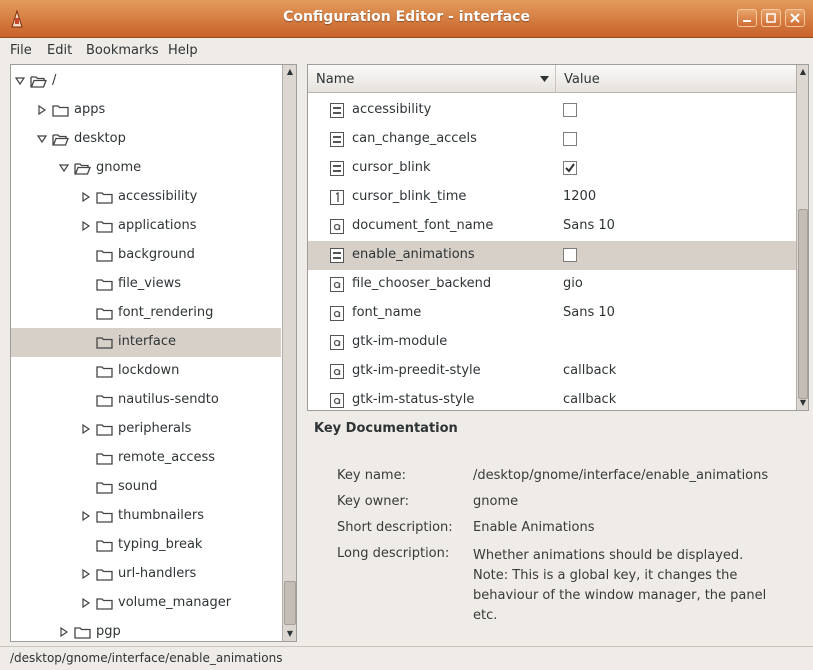  Describe the element at coordinates (570, 168) in the screenshot. I see `checkbox-checked` at that location.